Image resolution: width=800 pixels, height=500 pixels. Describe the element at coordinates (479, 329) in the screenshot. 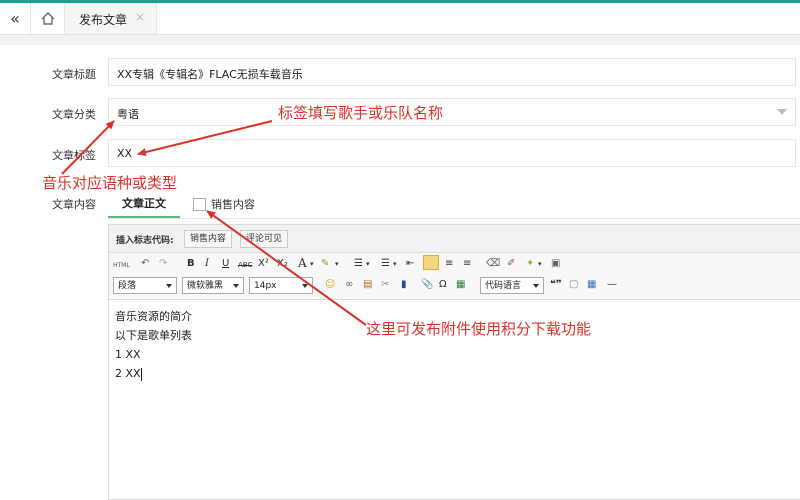

I see `attachment-hint-annotation: 这里可发布附件使用积分下载功能` at that location.